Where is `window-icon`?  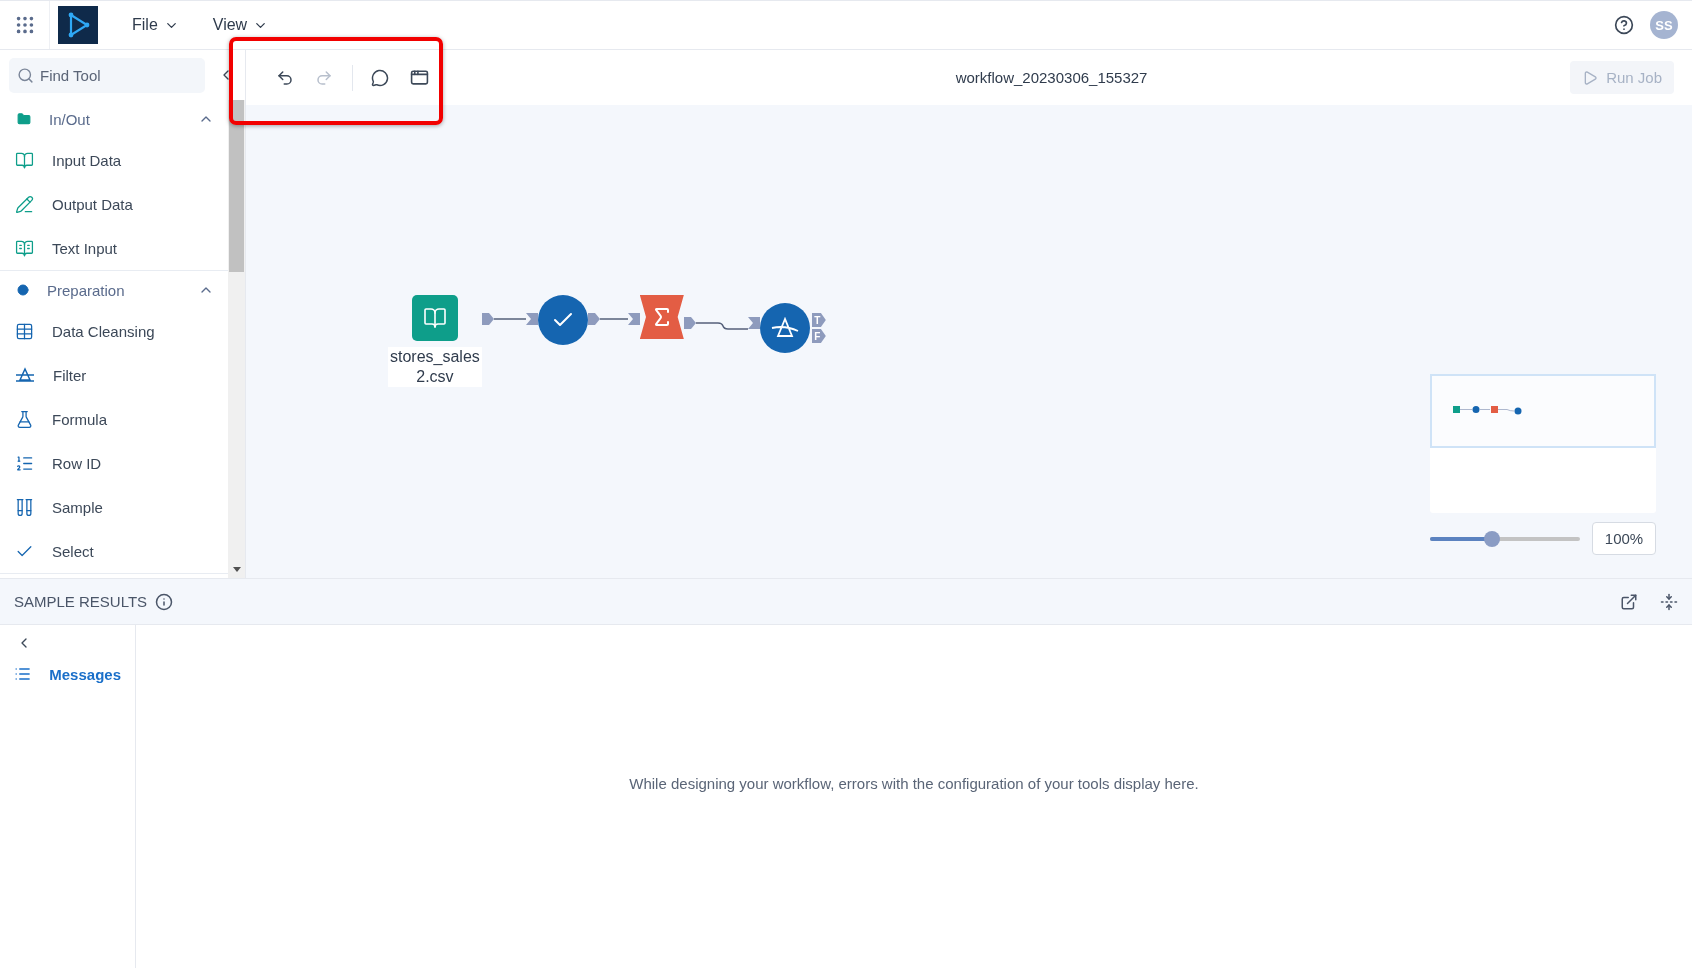 window-icon is located at coordinates (419, 77).